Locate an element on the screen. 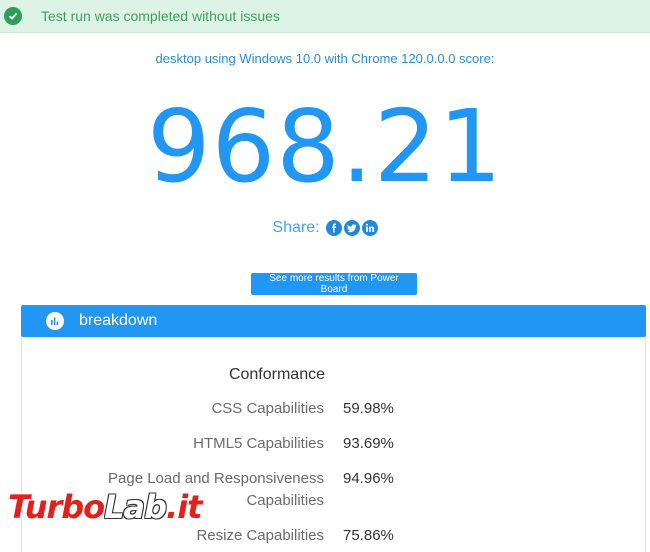 Image resolution: width=650 pixels, height=552 pixels. row-value-html5: 93.69% is located at coordinates (368, 443).